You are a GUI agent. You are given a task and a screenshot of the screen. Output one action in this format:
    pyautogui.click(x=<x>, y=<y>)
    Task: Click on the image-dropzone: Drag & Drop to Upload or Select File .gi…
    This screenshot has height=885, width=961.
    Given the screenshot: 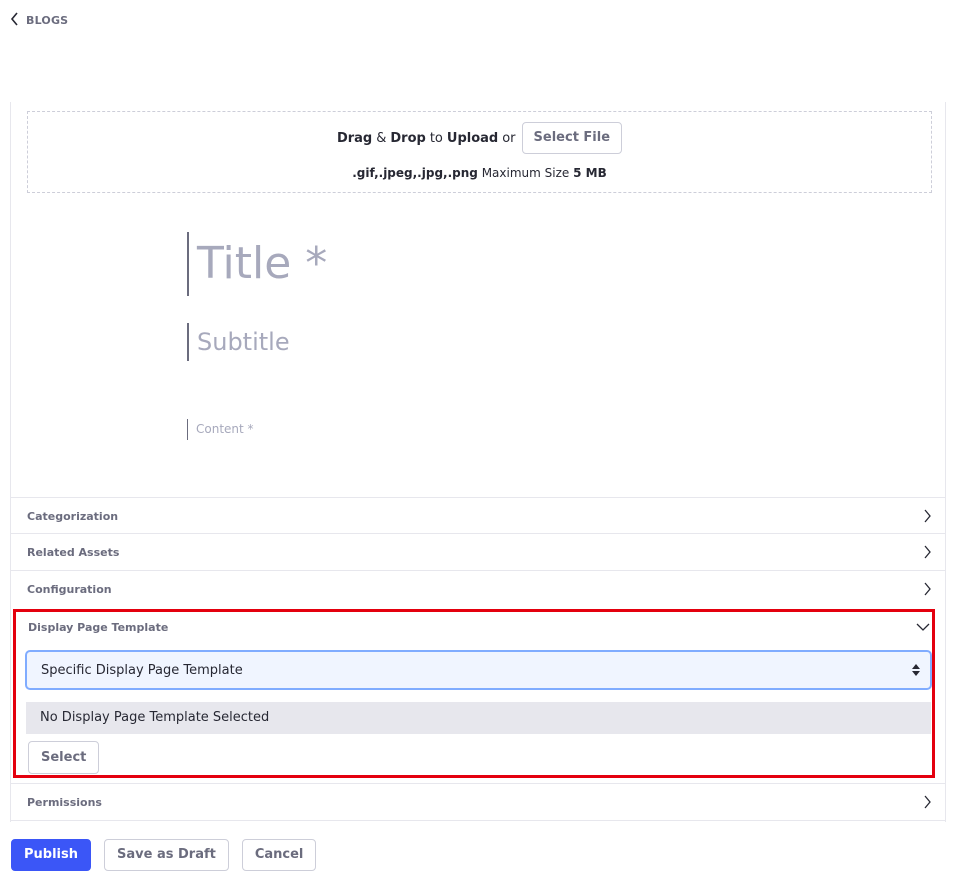 What is the action you would take?
    pyautogui.click(x=479, y=152)
    